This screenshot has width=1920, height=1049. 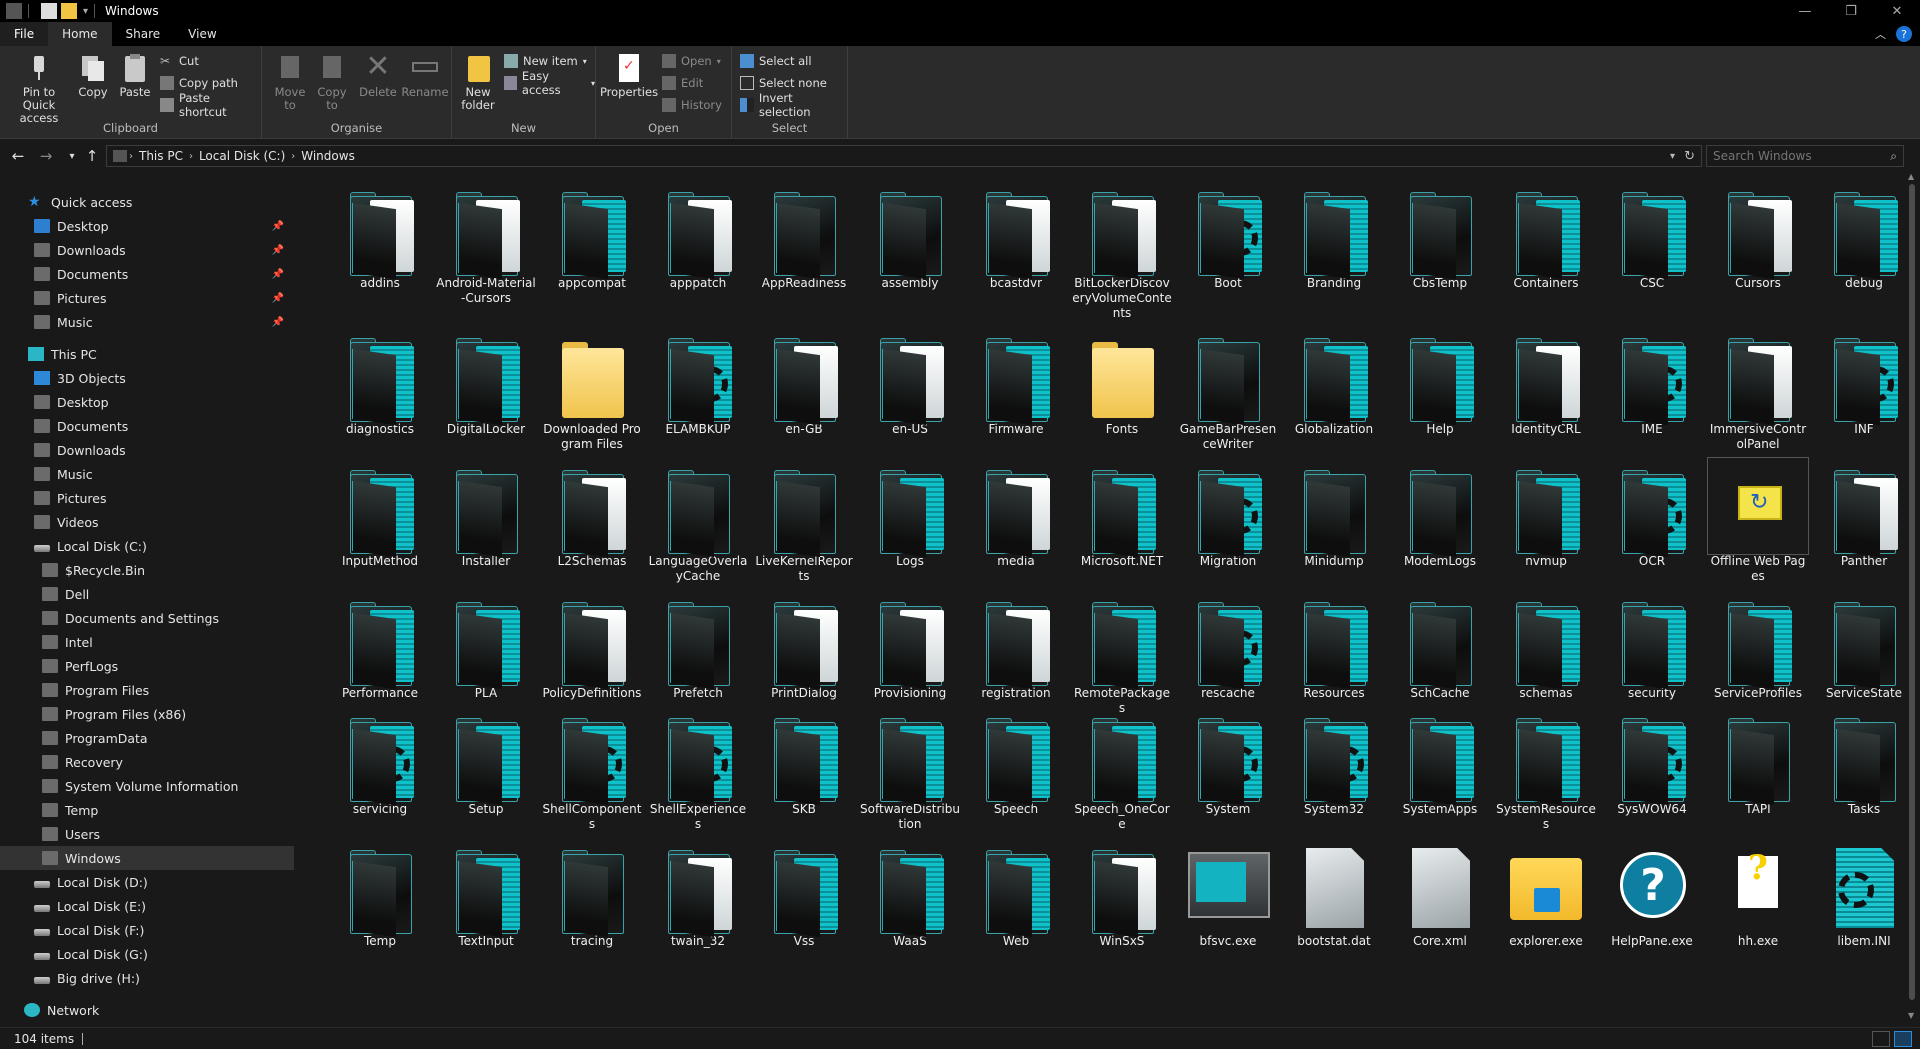 What do you see at coordinates (147, 666) in the screenshot?
I see `sidebar-item-perflogs: PerfLogs` at bounding box center [147, 666].